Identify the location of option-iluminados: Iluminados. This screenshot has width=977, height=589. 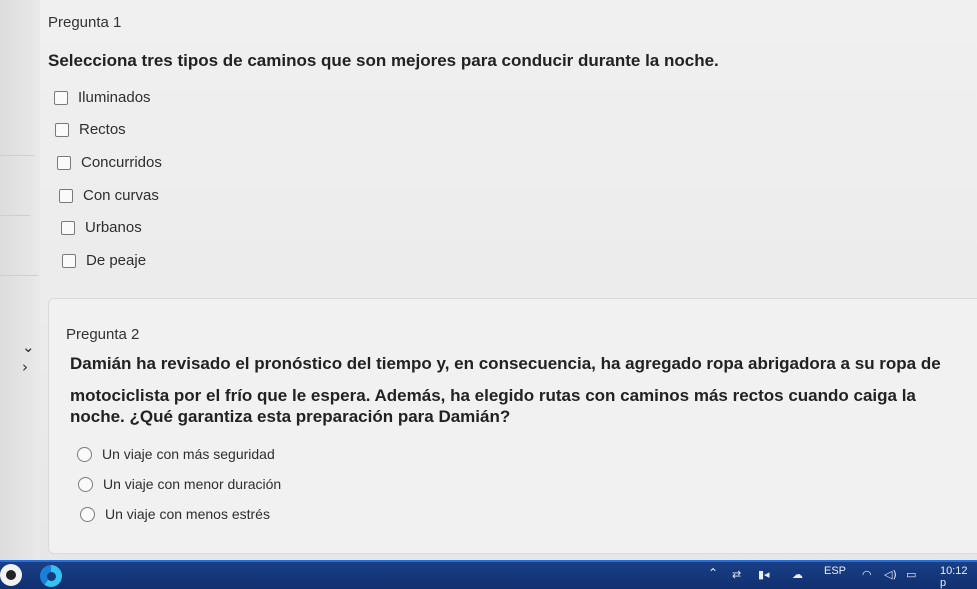
(102, 97).